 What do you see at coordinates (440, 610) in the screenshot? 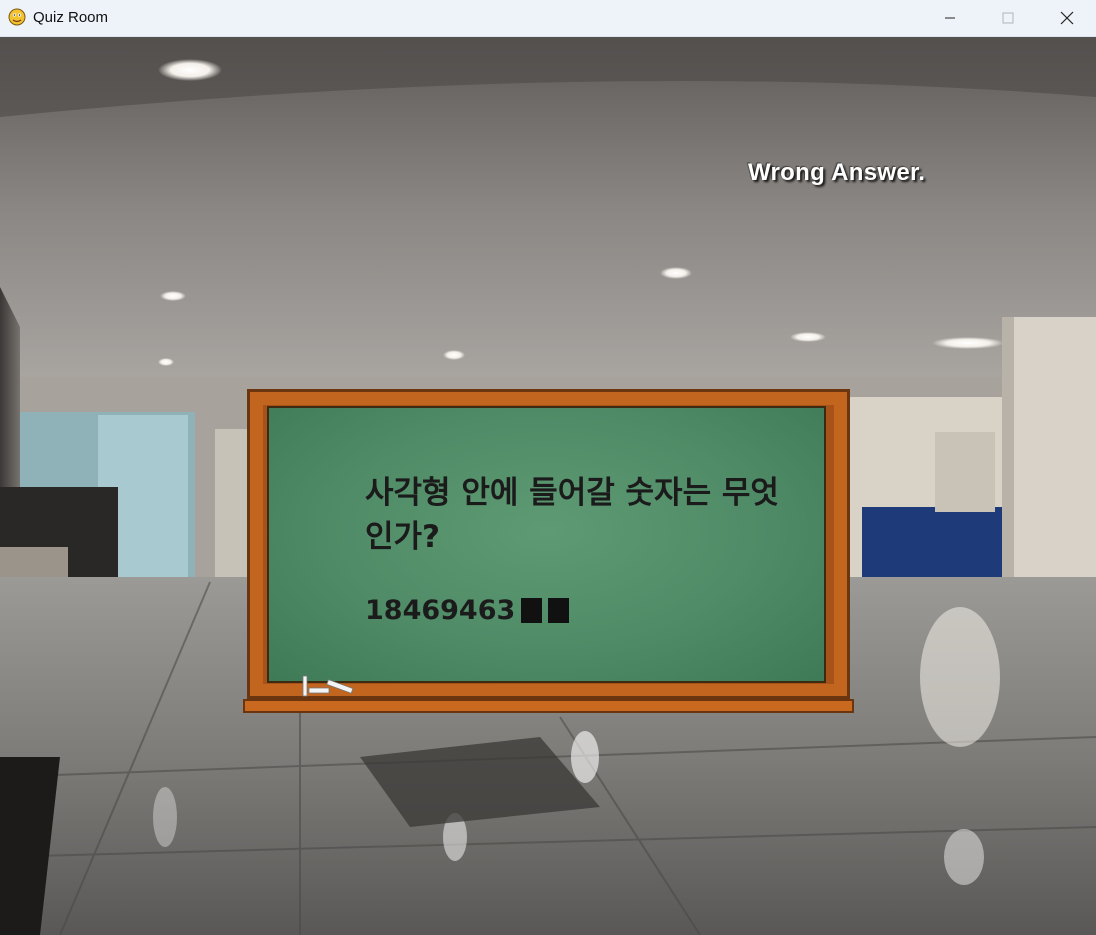
I see `sequence-digits: 18469463` at bounding box center [440, 610].